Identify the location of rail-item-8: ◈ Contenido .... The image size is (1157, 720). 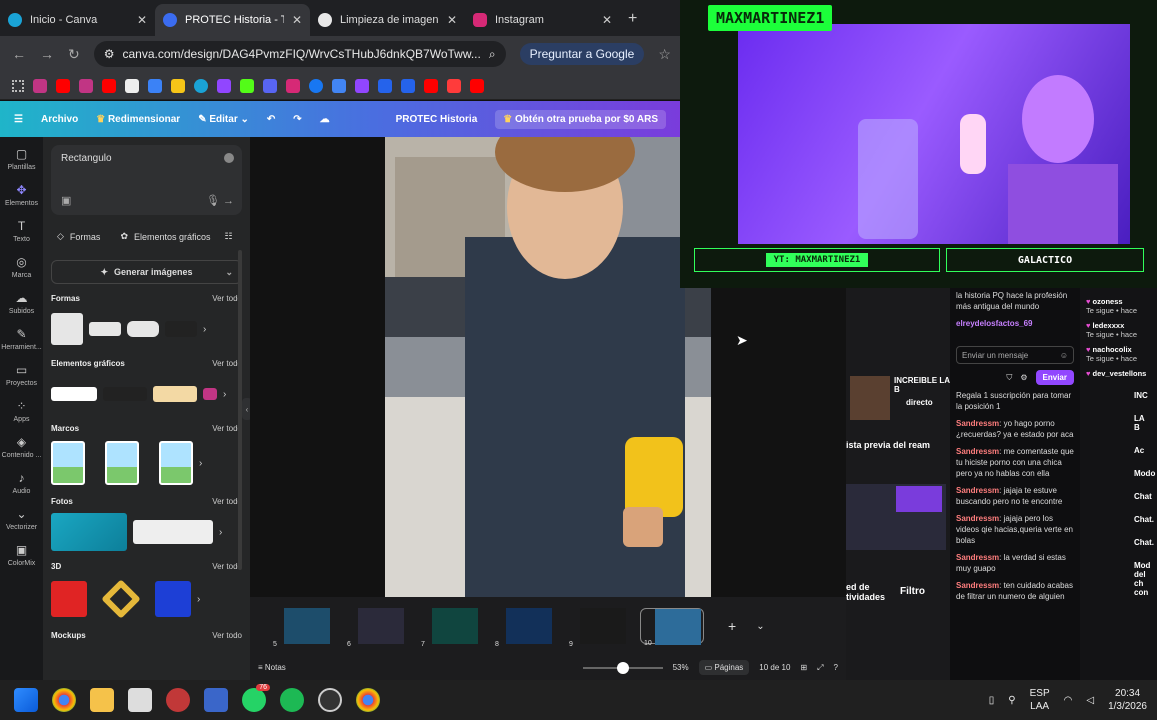
(21, 447).